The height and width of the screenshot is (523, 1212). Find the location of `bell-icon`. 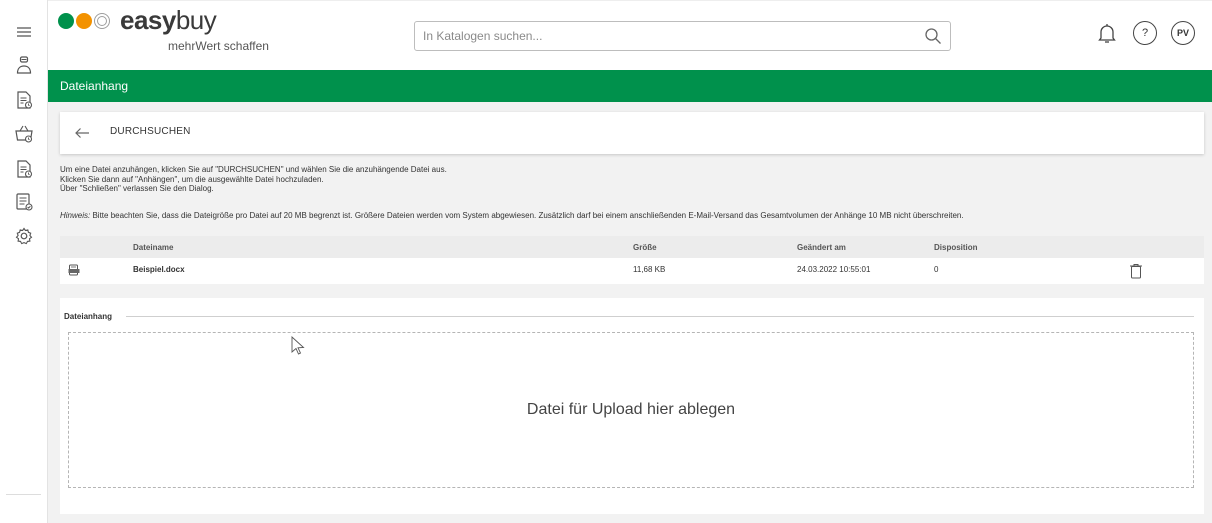

bell-icon is located at coordinates (1107, 33).